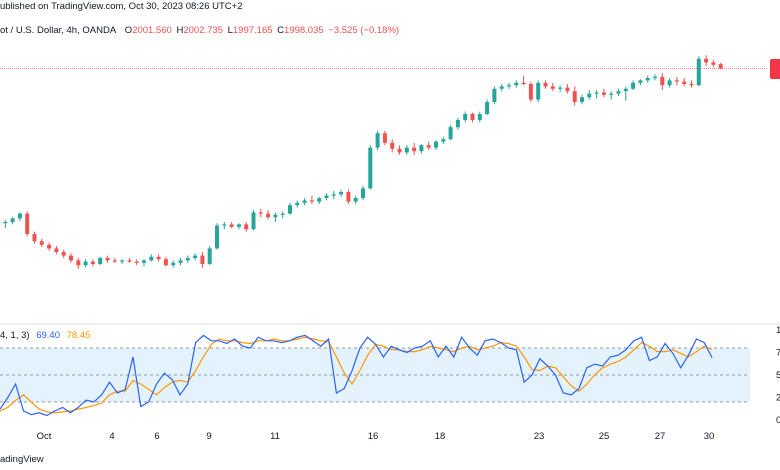 Image resolution: width=780 pixels, height=470 pixels. I want to click on brand-text: adingView, so click(22, 459).